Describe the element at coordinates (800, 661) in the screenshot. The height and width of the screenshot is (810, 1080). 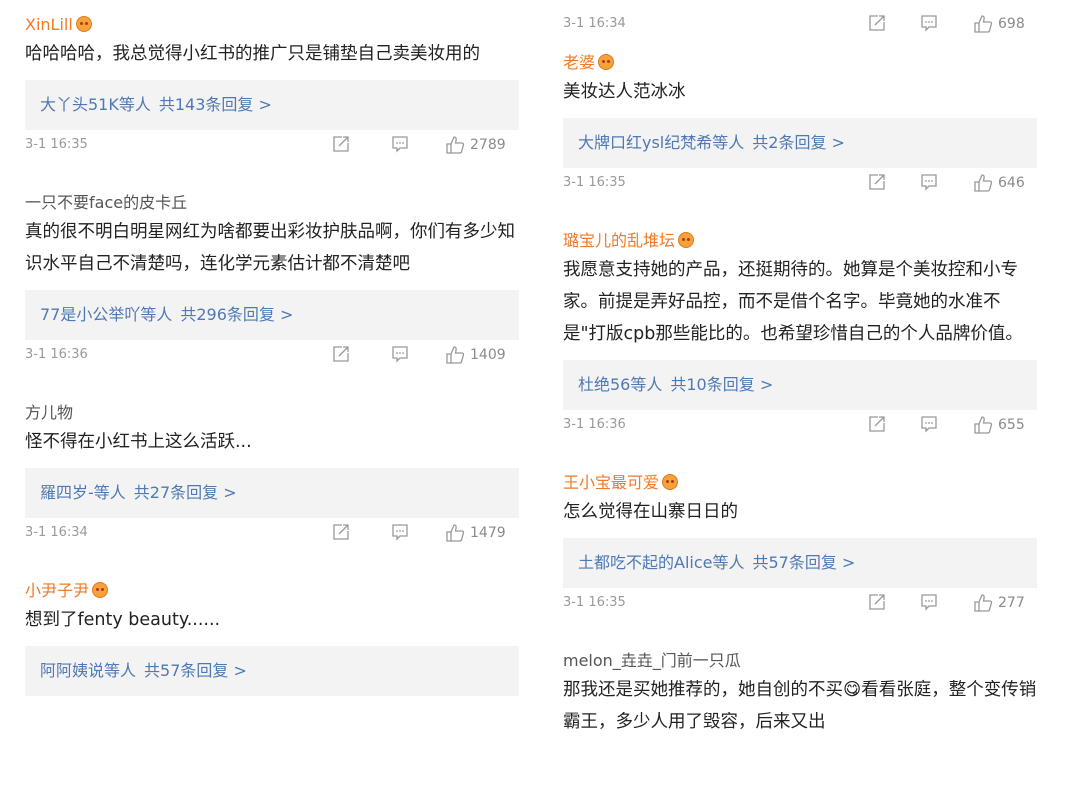
I see `comment-username: melon_垚垚_门前一只瓜` at that location.